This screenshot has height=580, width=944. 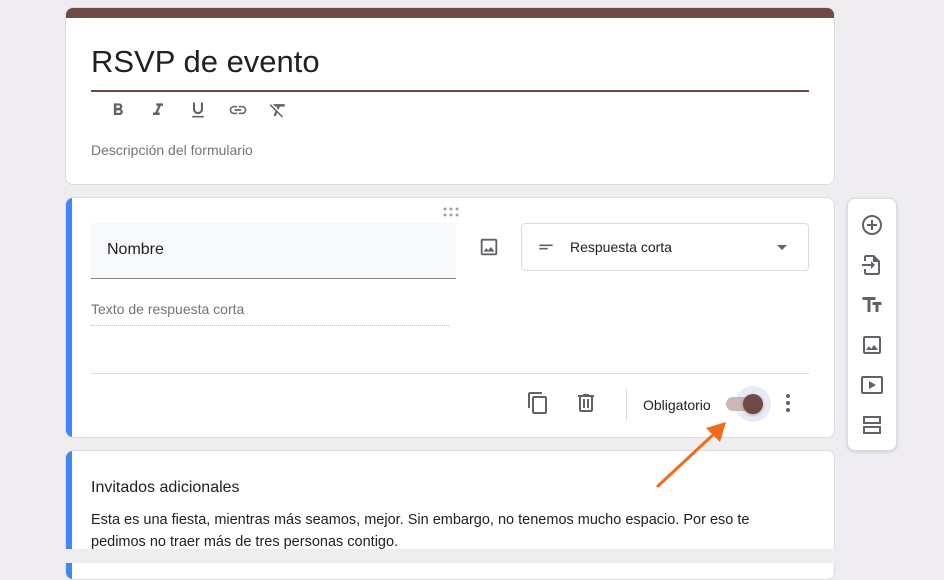 I want to click on link-button, so click(x=238, y=110).